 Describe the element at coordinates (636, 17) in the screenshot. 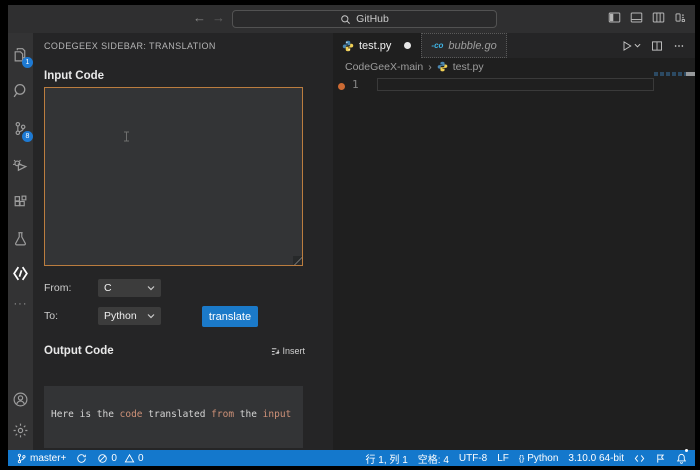

I see `toggle-panel-icon` at that location.